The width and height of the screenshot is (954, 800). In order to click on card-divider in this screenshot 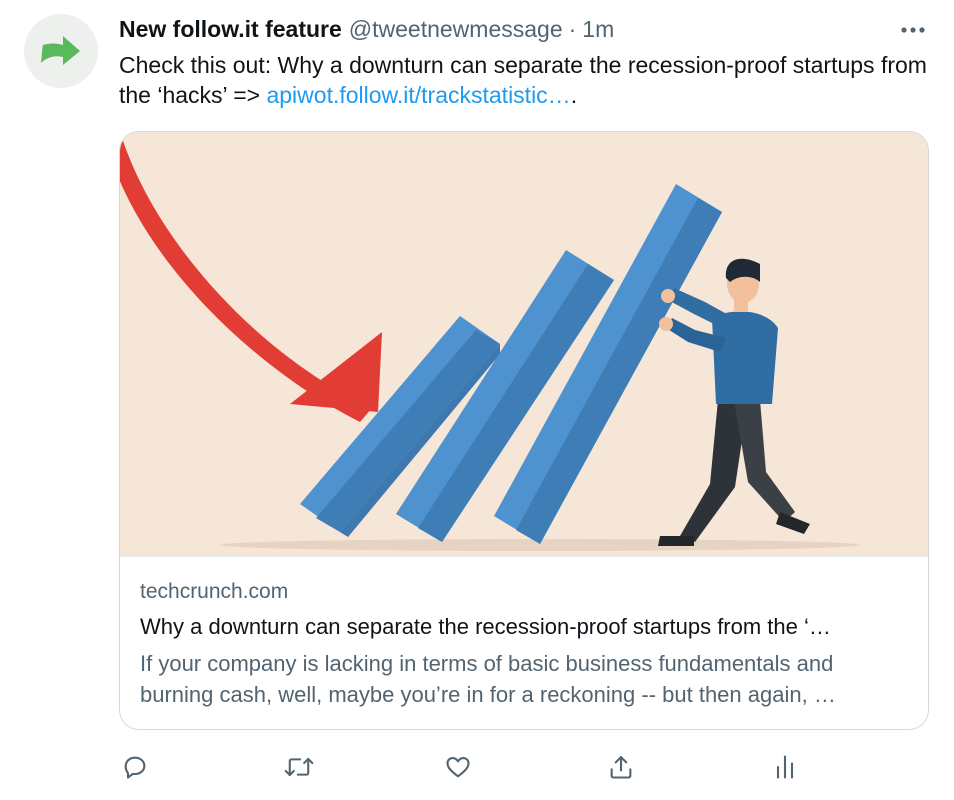, I will do `click(524, 556)`.